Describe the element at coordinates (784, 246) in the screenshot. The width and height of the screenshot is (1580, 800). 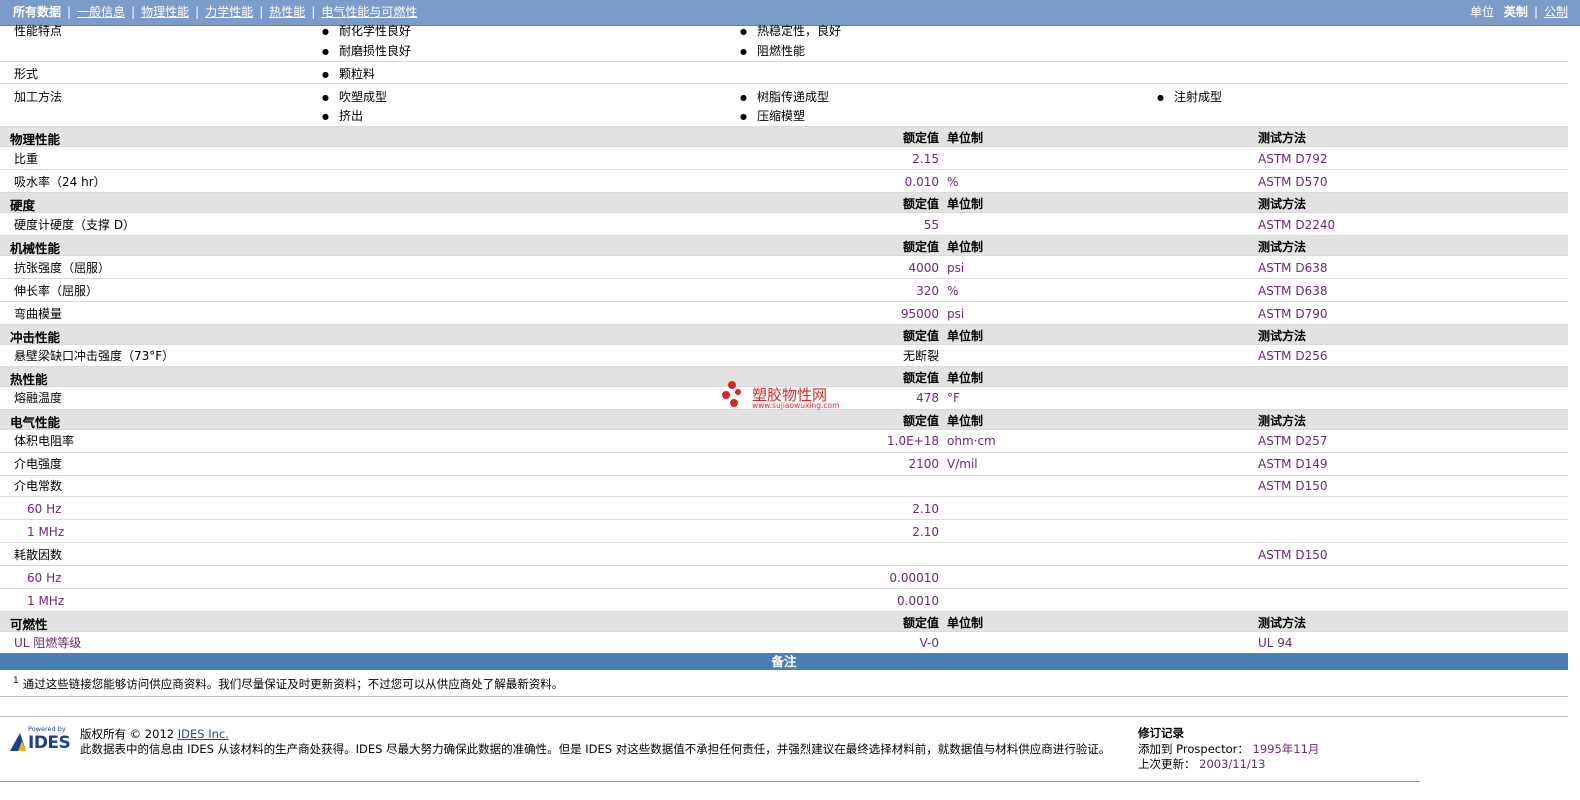
I see `section-mechanical: 机械性能 额定值 单位制 测试方法` at that location.